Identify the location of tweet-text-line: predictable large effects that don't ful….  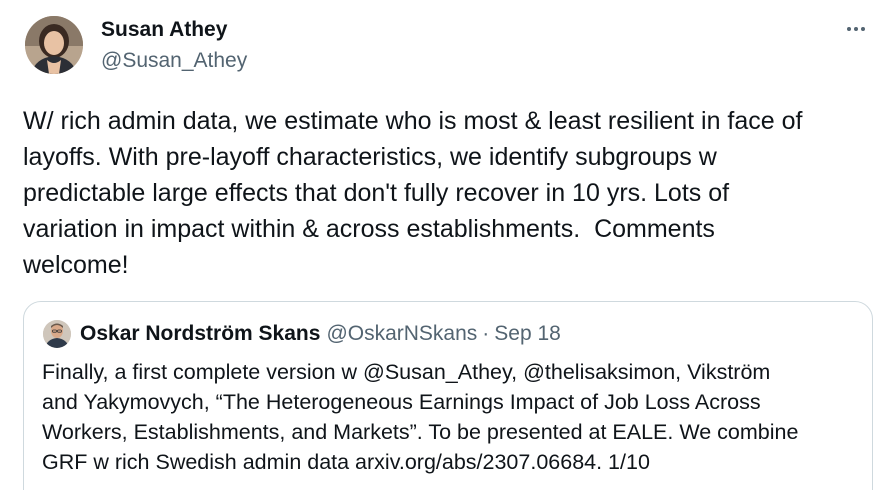
(376, 193).